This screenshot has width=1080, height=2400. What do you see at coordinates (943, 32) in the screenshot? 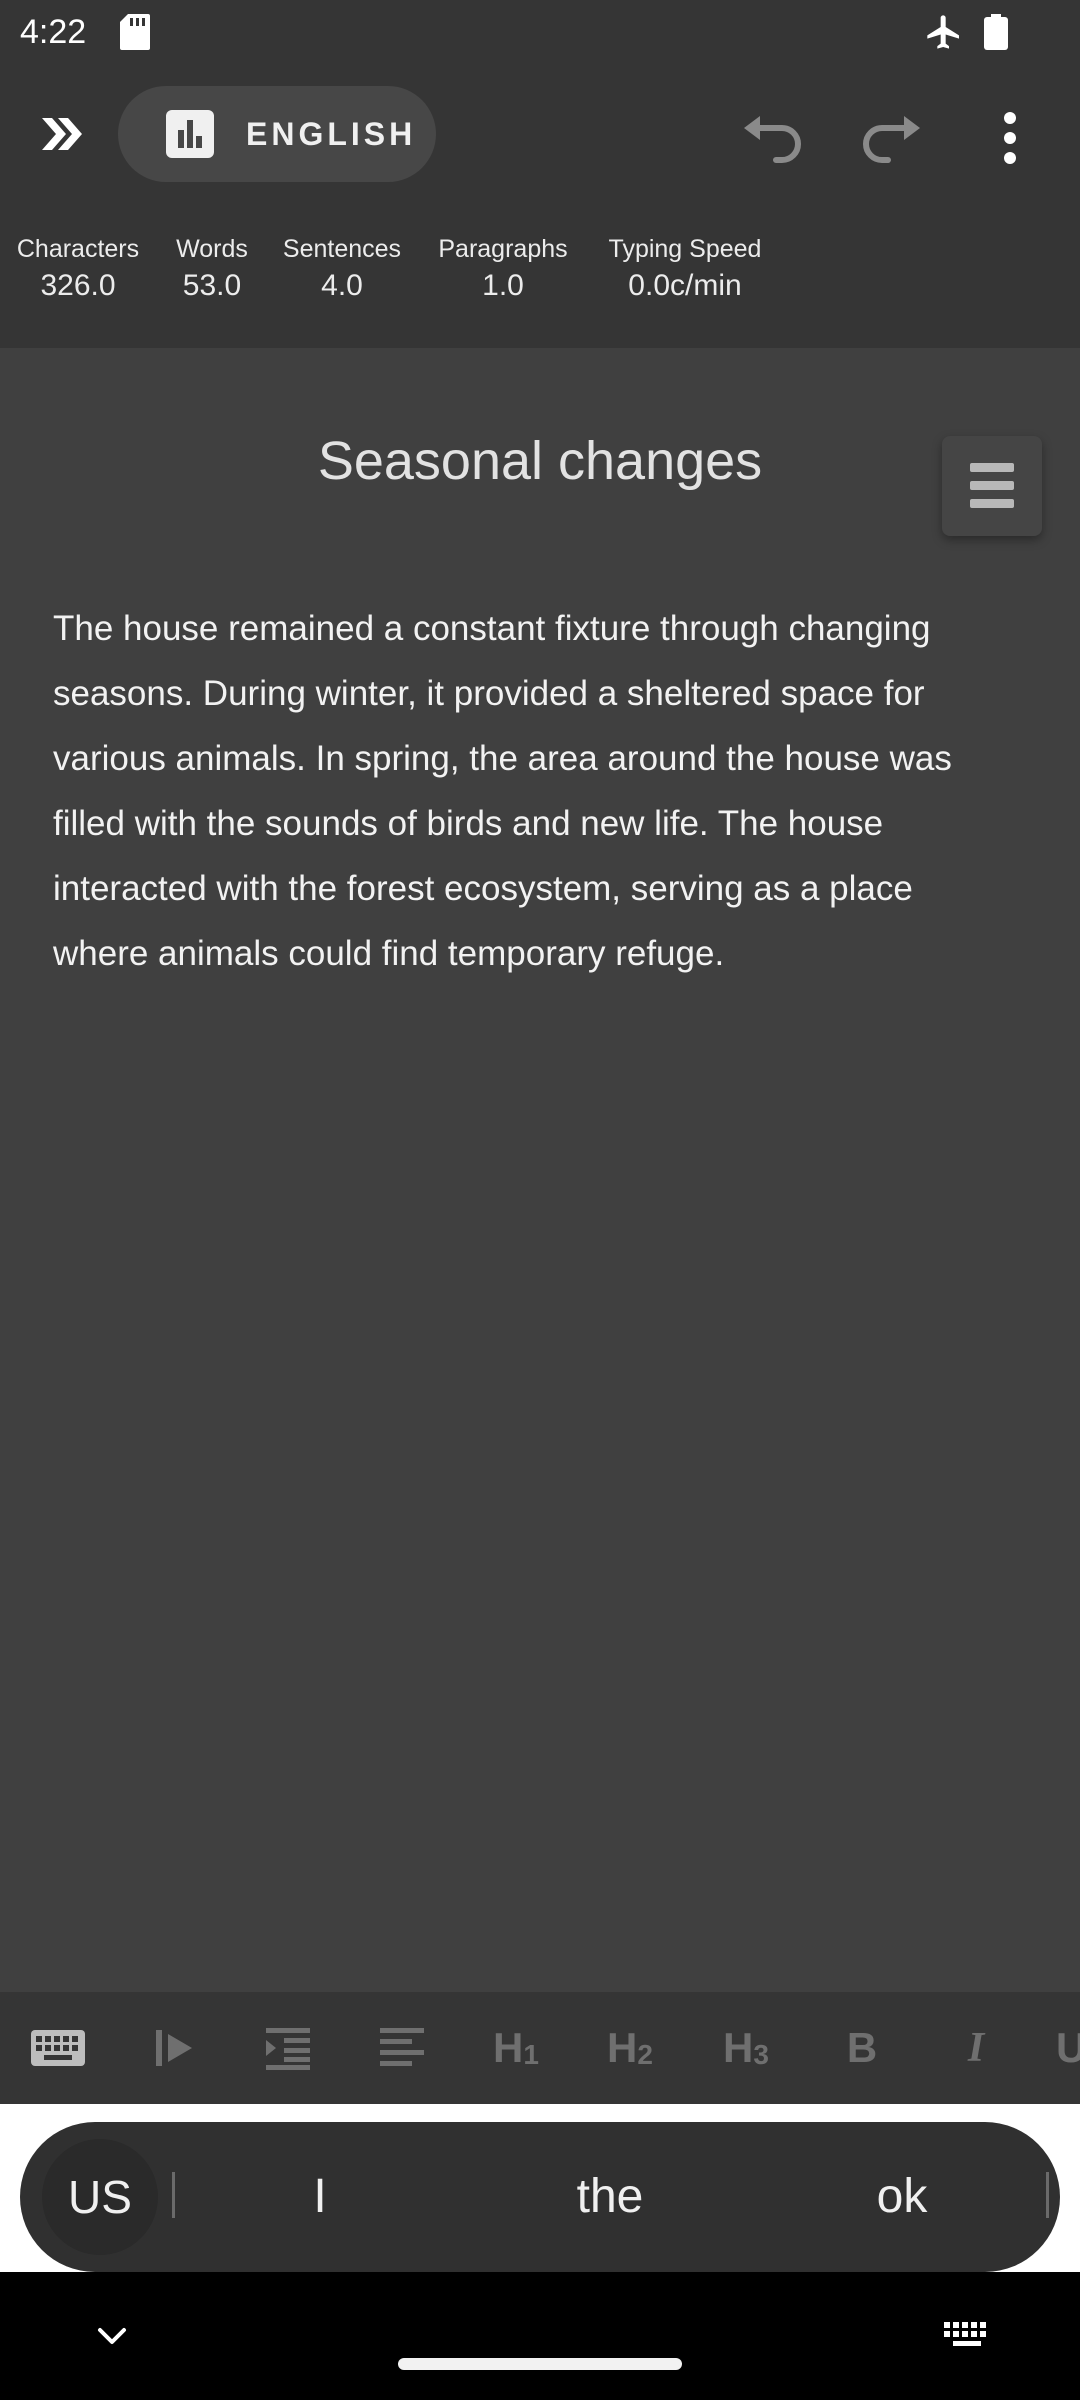
I see `airplane-icon` at bounding box center [943, 32].